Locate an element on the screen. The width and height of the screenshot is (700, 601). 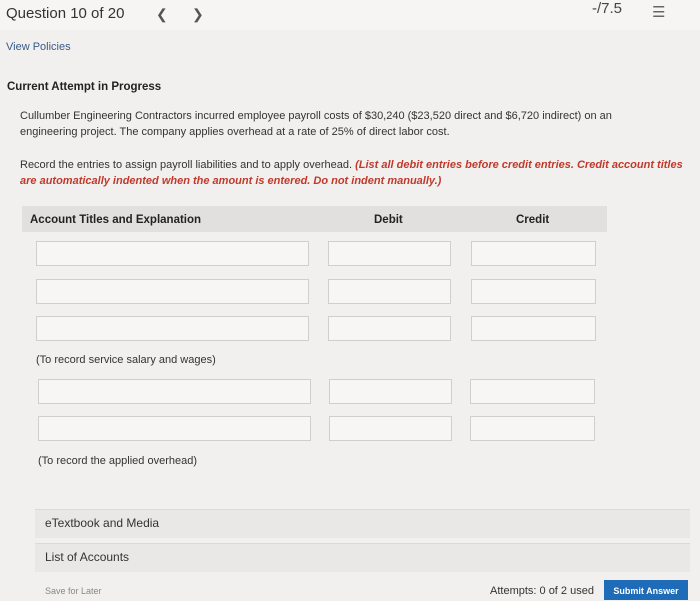
column-header-credit: Credit is located at coordinates (533, 220).